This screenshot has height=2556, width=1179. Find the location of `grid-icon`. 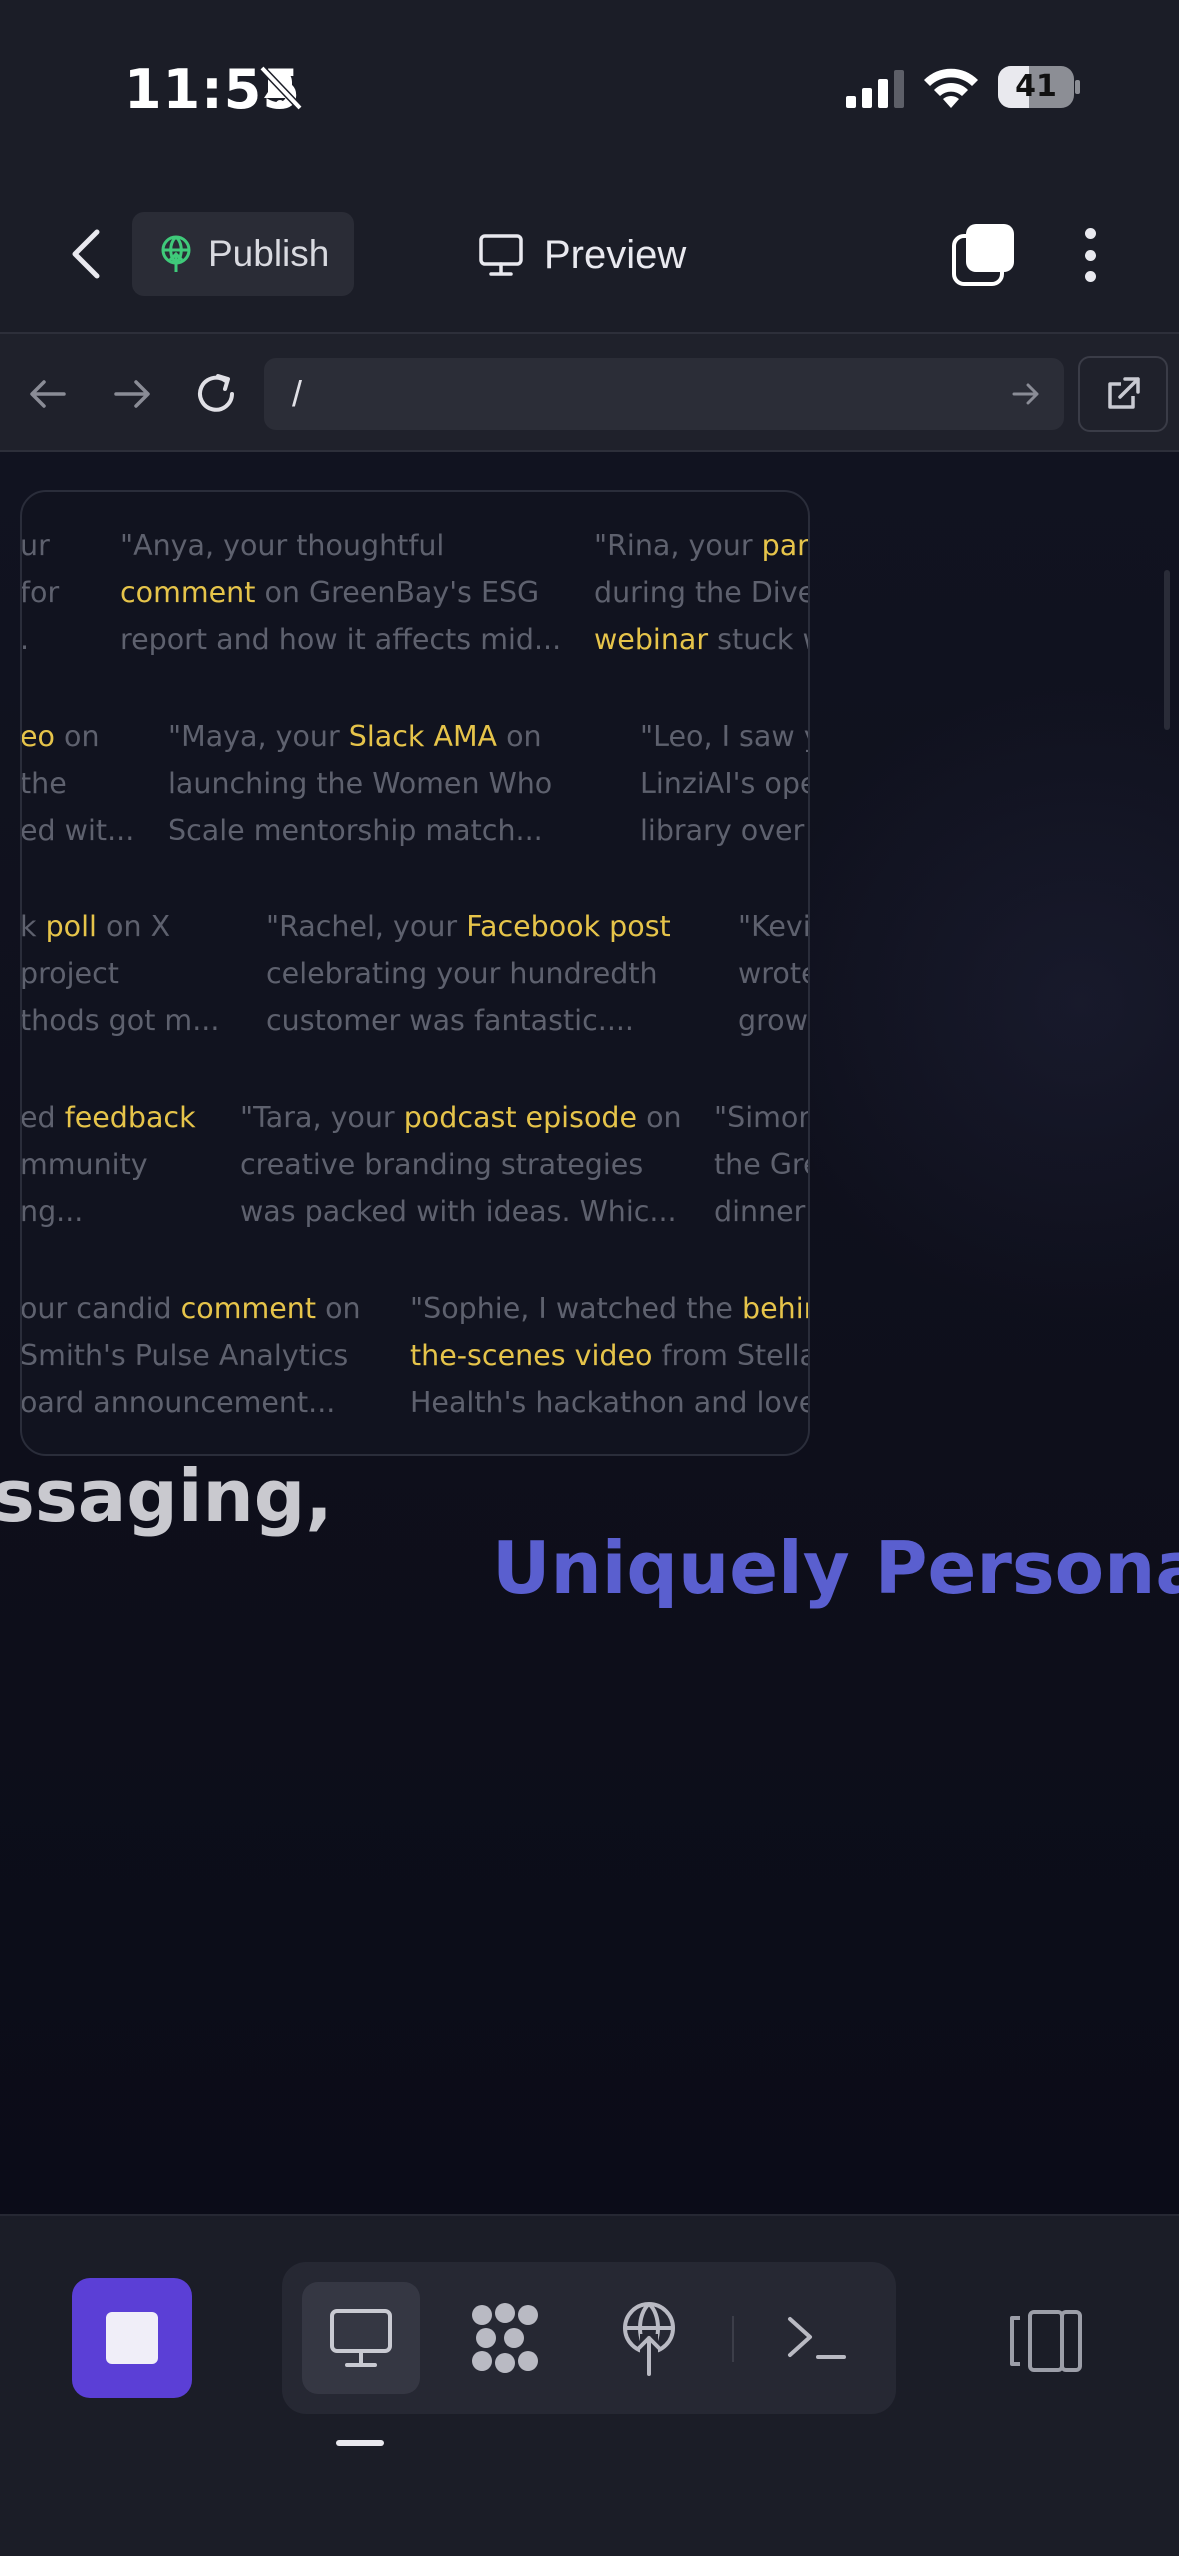

grid-icon is located at coordinates (505, 2338).